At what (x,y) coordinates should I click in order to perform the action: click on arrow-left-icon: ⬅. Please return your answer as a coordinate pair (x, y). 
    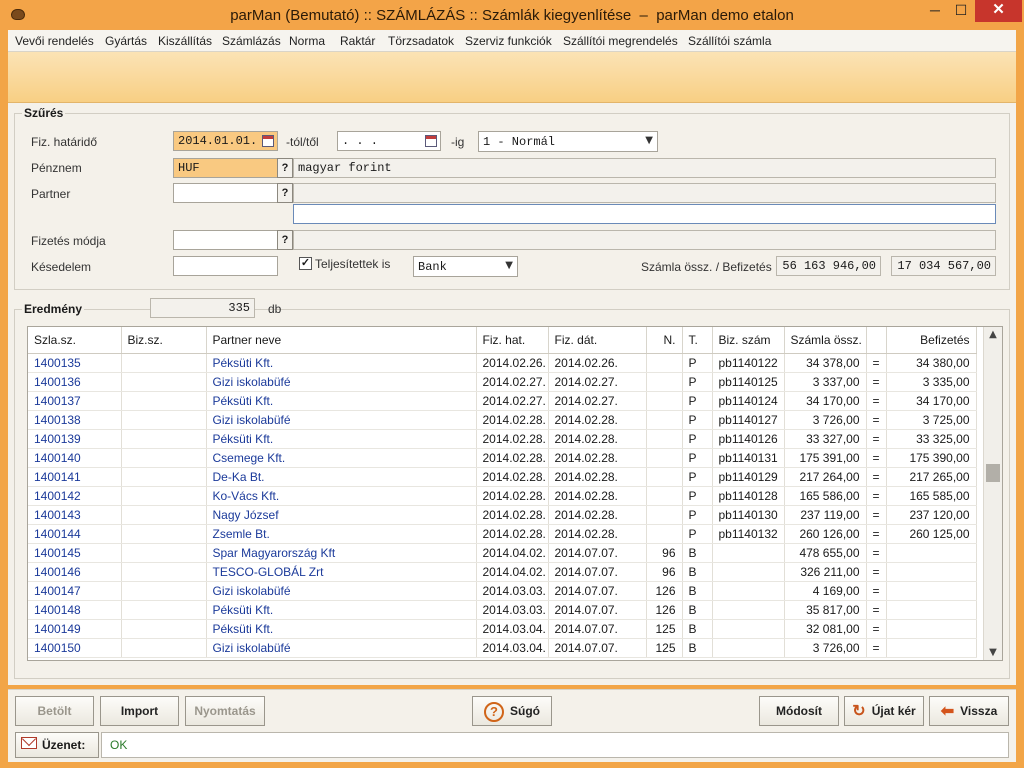
    Looking at the image, I should click on (947, 711).